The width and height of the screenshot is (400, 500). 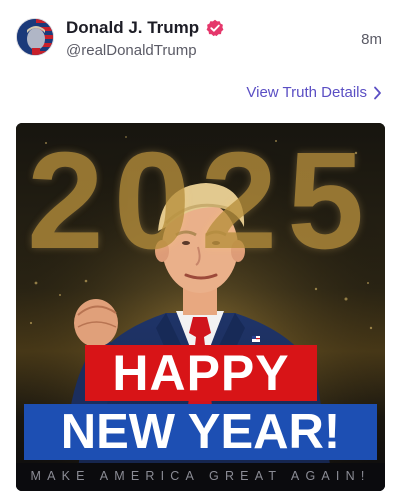 I want to click on happy-banner: HAPPY, so click(x=201, y=373).